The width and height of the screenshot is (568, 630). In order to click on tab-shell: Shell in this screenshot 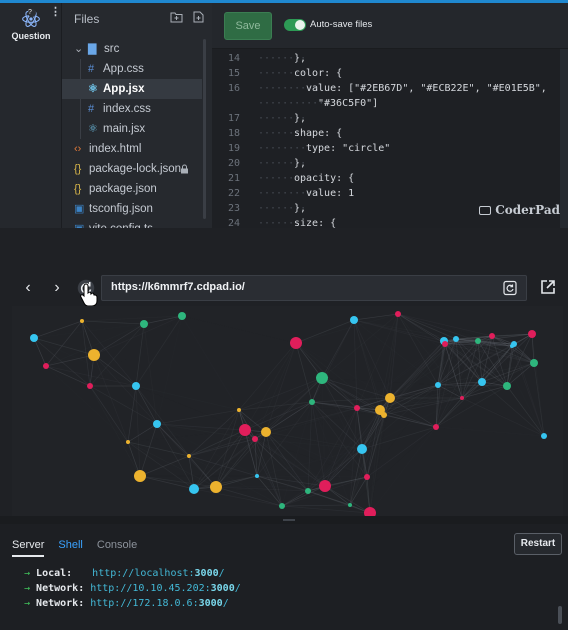, I will do `click(70, 548)`.